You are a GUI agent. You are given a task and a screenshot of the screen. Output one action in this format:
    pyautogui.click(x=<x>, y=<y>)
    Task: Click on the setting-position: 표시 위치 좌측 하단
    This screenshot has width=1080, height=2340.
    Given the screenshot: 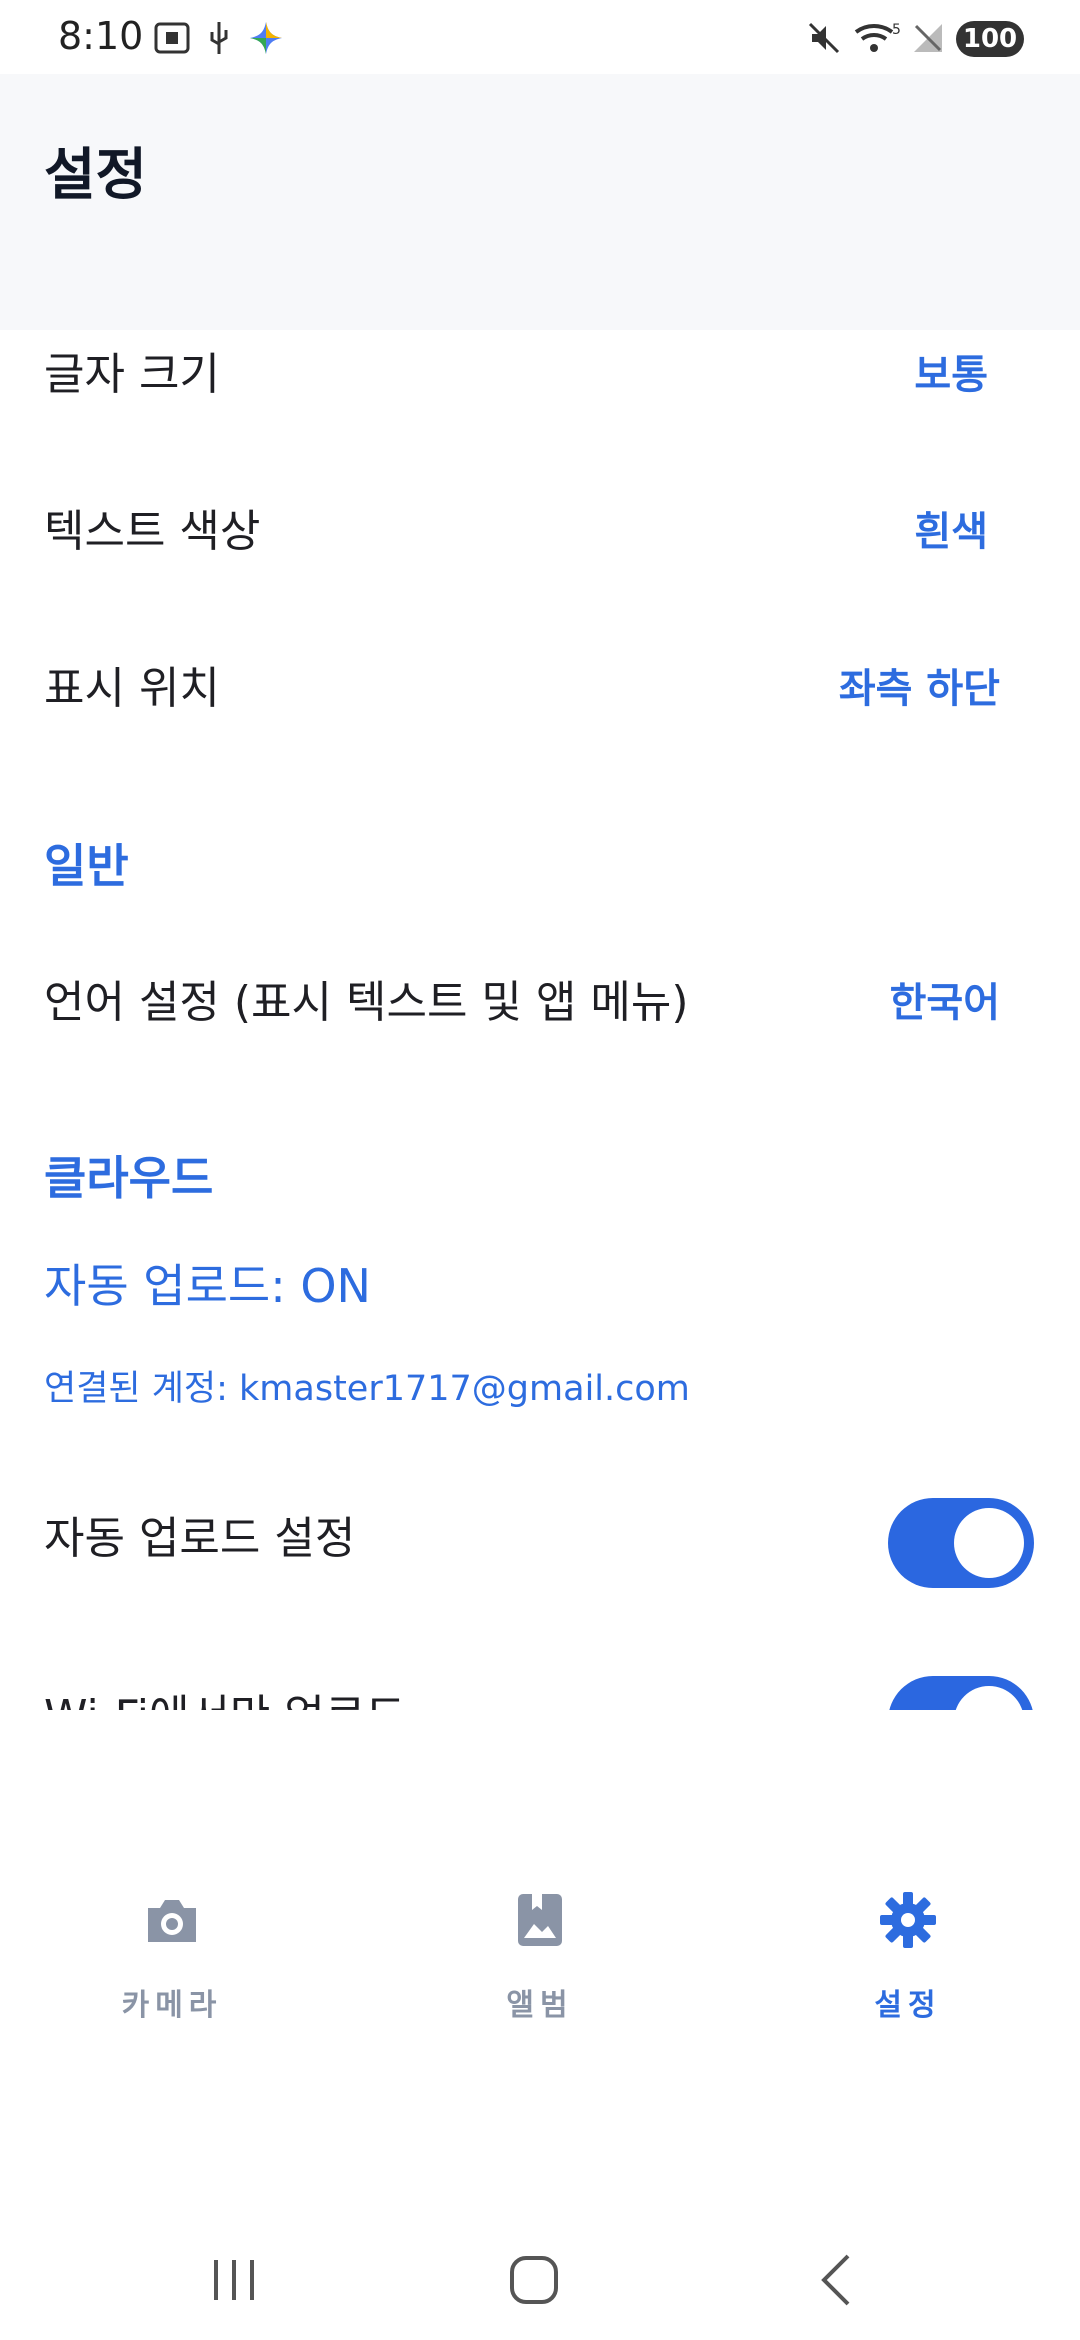 What is the action you would take?
    pyautogui.click(x=524, y=692)
    